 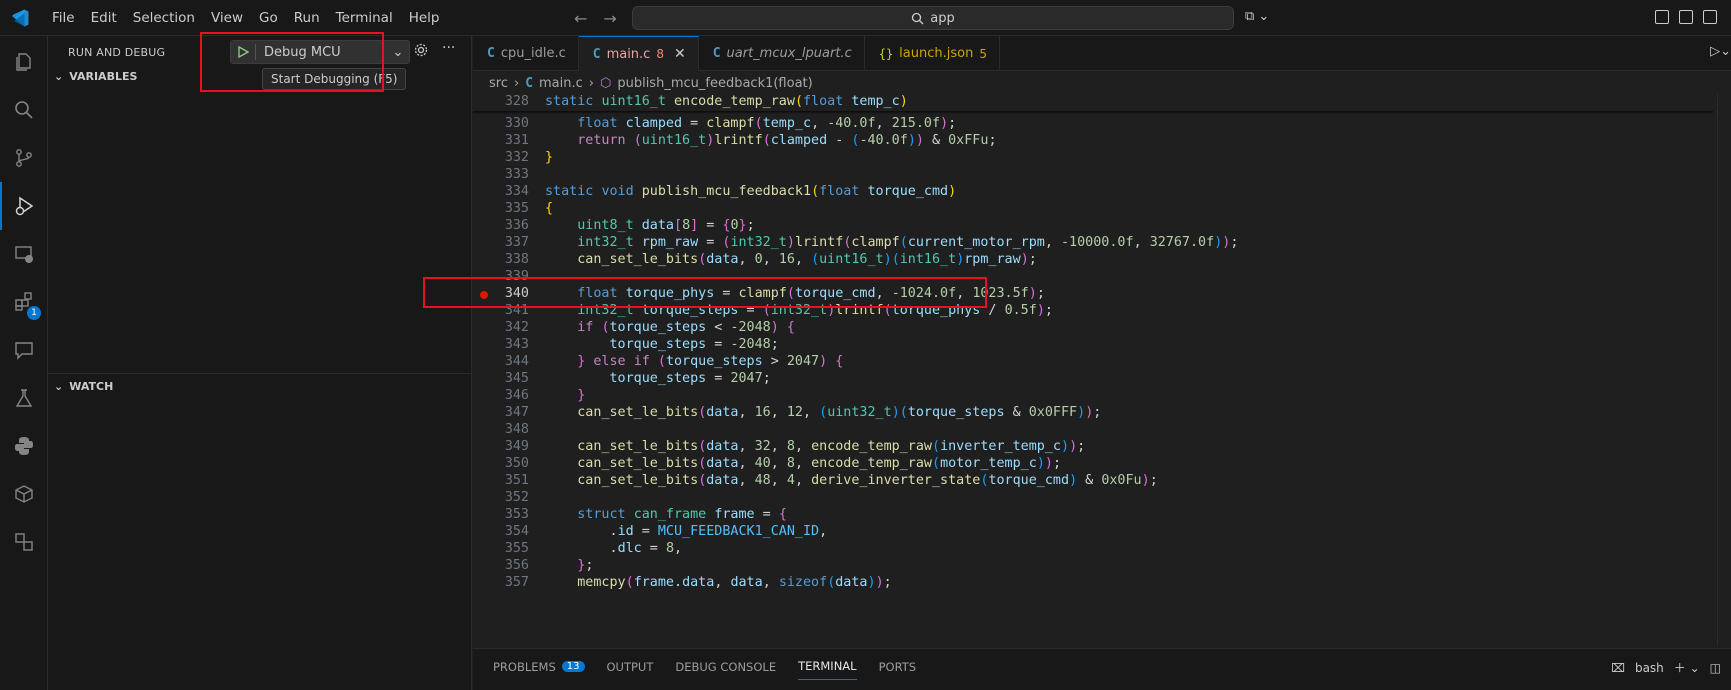 What do you see at coordinates (24, 302) in the screenshot?
I see `extensions-icon: 1` at bounding box center [24, 302].